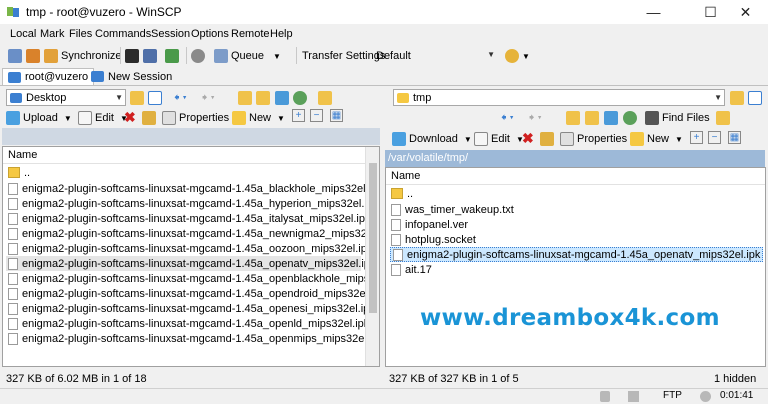 The image size is (768, 404). Describe the element at coordinates (80, 34) in the screenshot. I see `menu-files: Files` at that location.